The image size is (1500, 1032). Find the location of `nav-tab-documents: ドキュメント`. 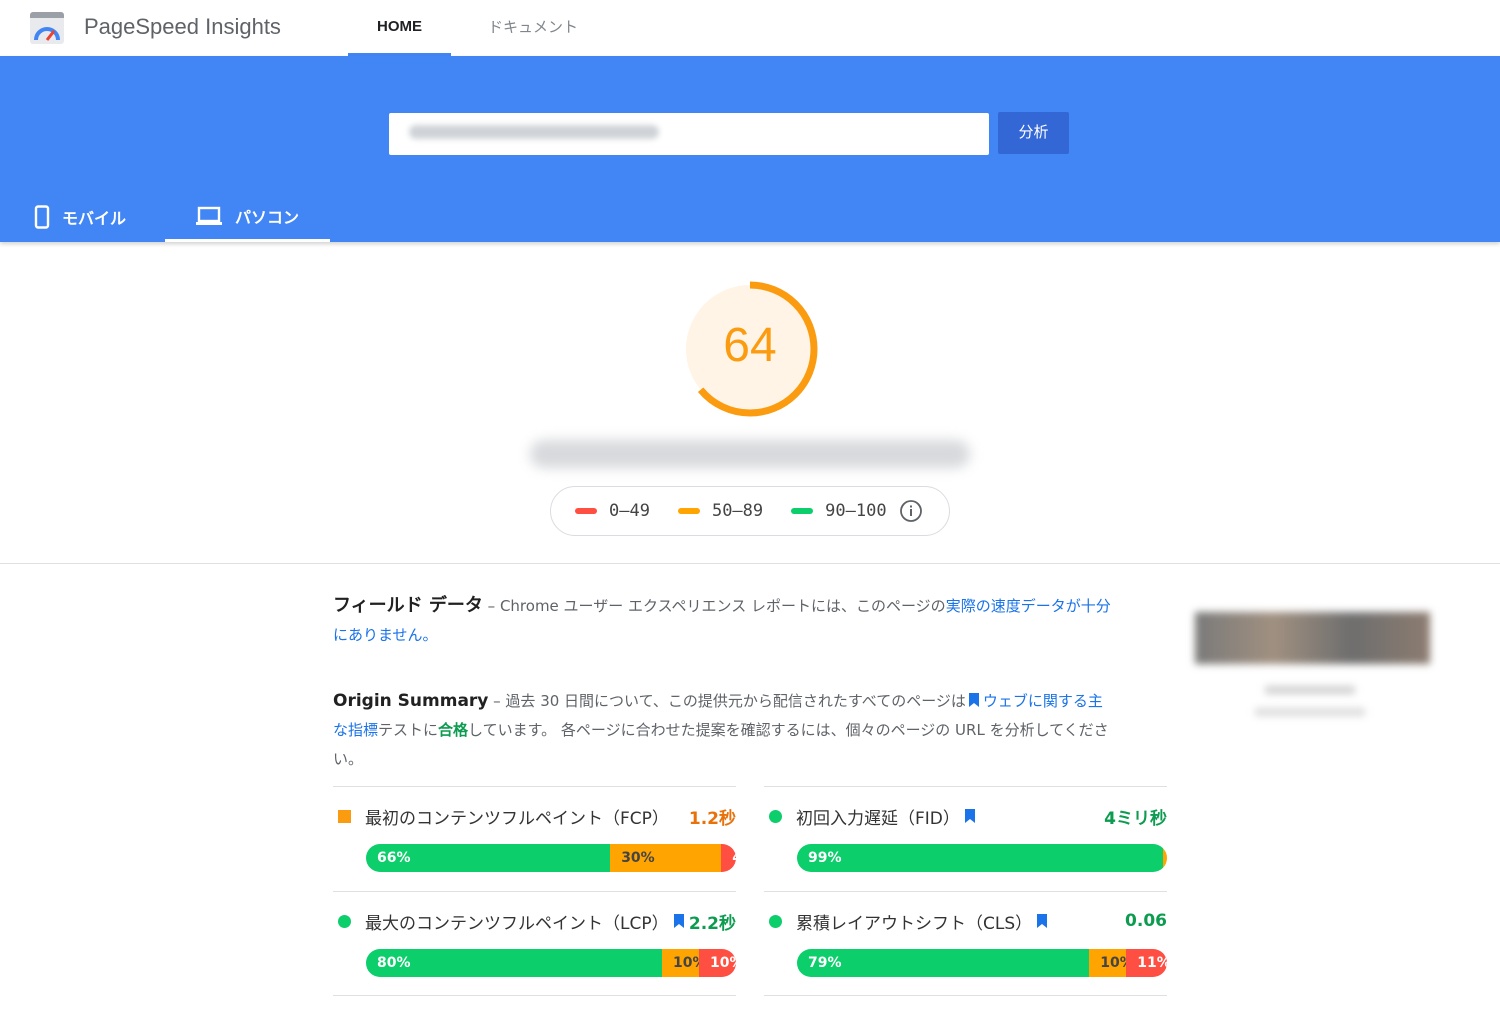

nav-tab-documents: ドキュメント is located at coordinates (533, 28).